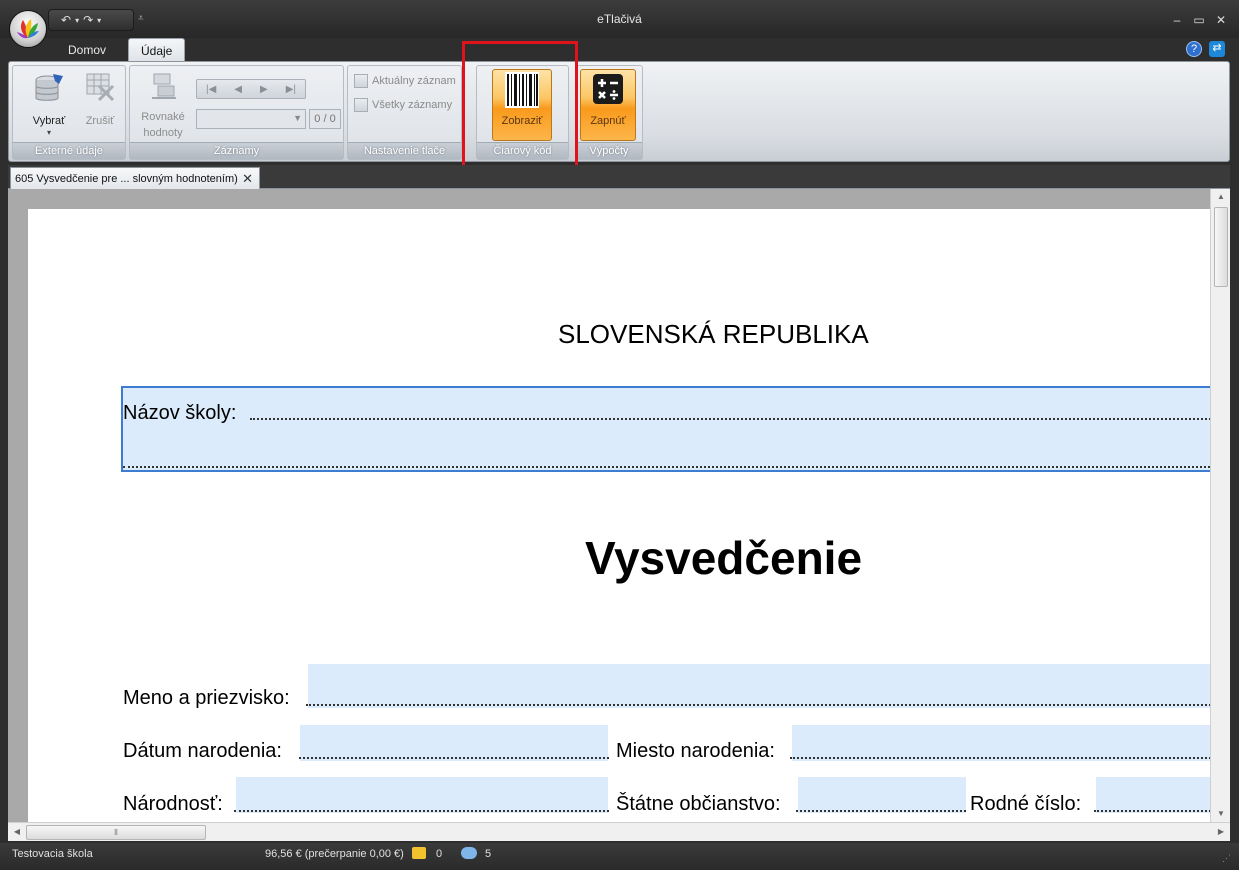 The height and width of the screenshot is (870, 1239). What do you see at coordinates (619, 50) in the screenshot?
I see `ribbon-tab-bar: Domov Údaje` at bounding box center [619, 50].